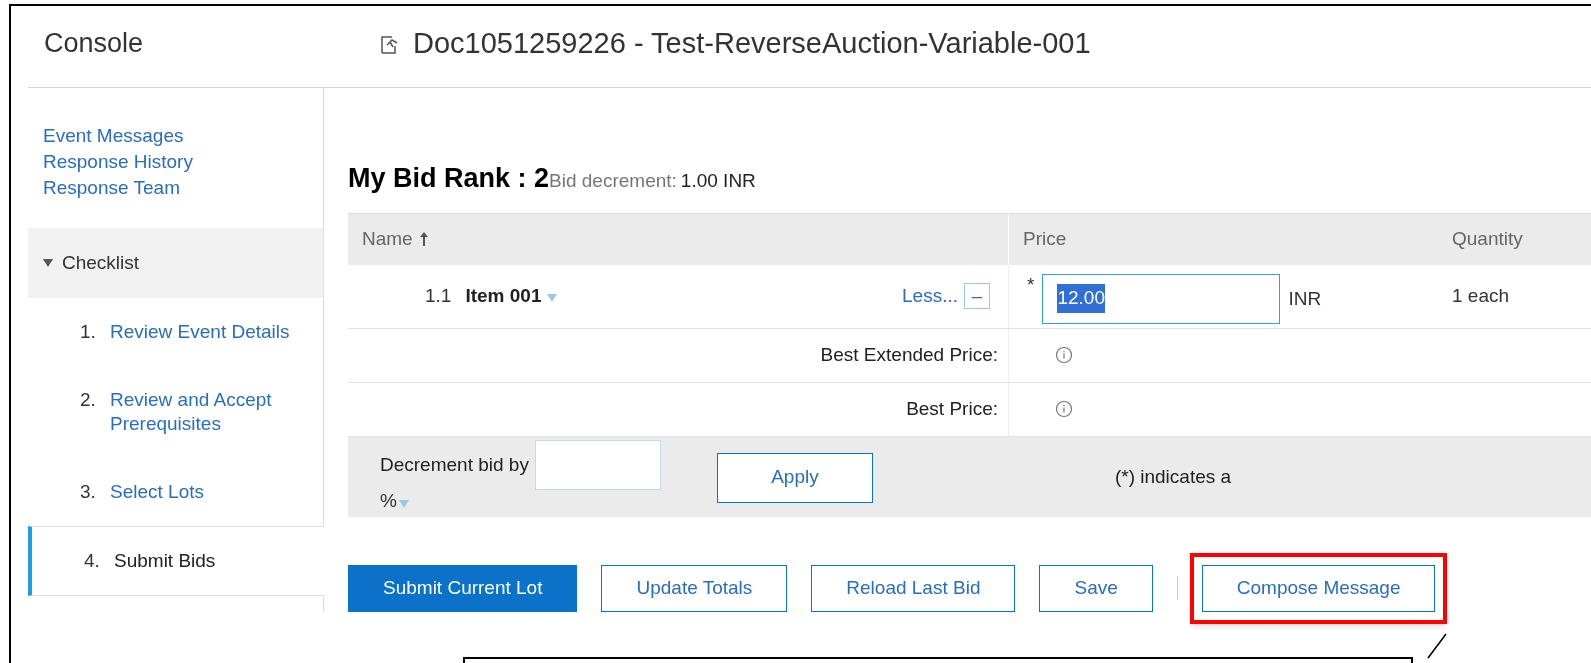 The height and width of the screenshot is (663, 1591). Describe the element at coordinates (1096, 588) in the screenshot. I see `action-button: Save` at that location.